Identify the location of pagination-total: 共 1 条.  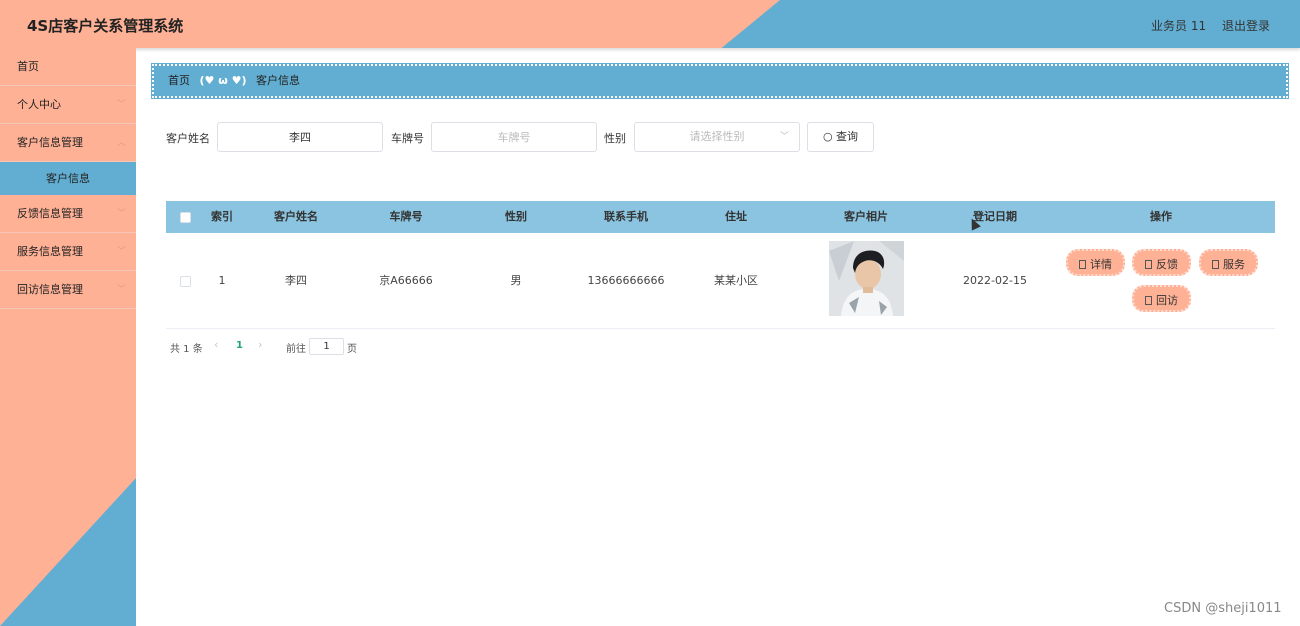
(186, 349).